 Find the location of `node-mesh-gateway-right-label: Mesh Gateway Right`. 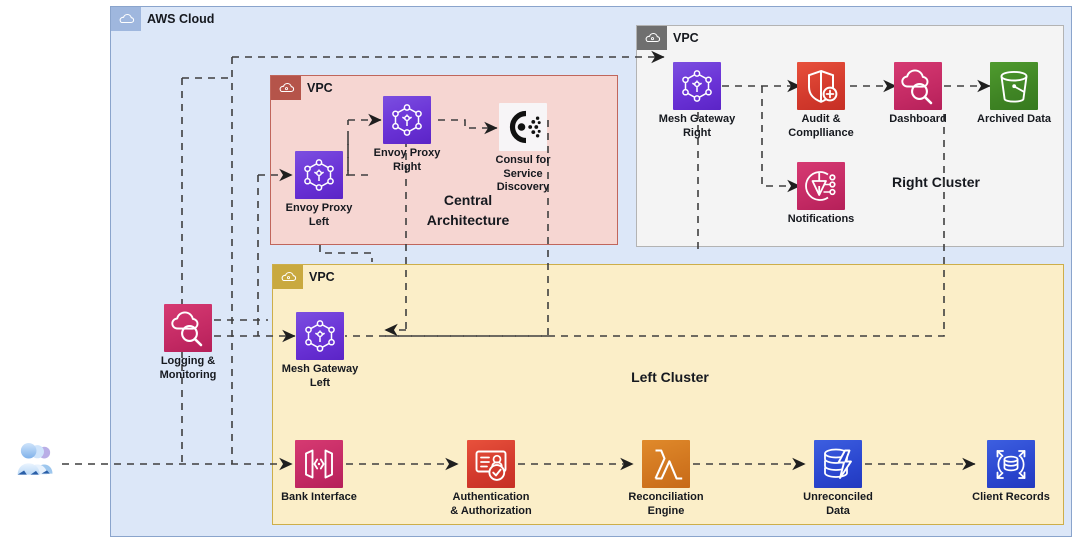

node-mesh-gateway-right-label: Mesh Gateway Right is located at coordinates (697, 126).